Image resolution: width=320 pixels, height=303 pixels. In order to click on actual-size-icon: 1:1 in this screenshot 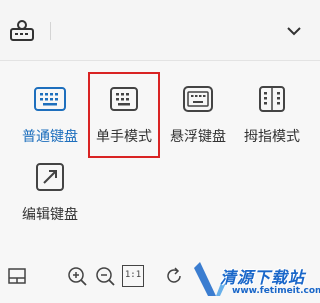, I will do `click(133, 276)`.